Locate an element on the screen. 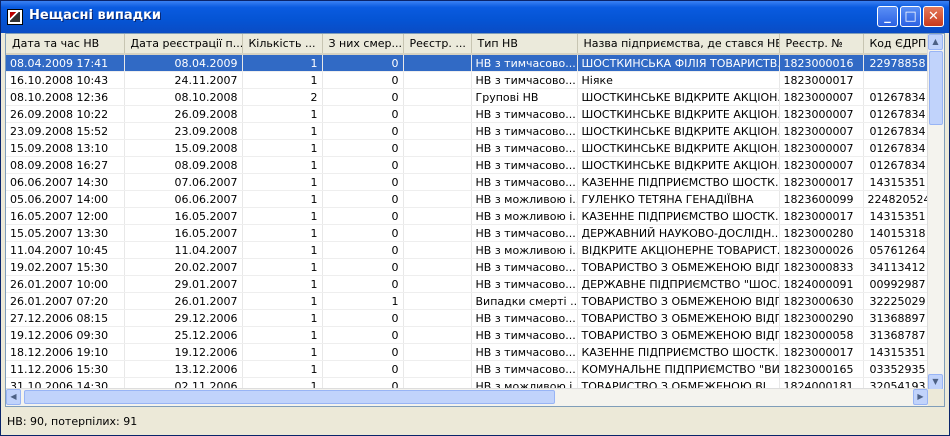  minimize-button: _ is located at coordinates (887, 16).